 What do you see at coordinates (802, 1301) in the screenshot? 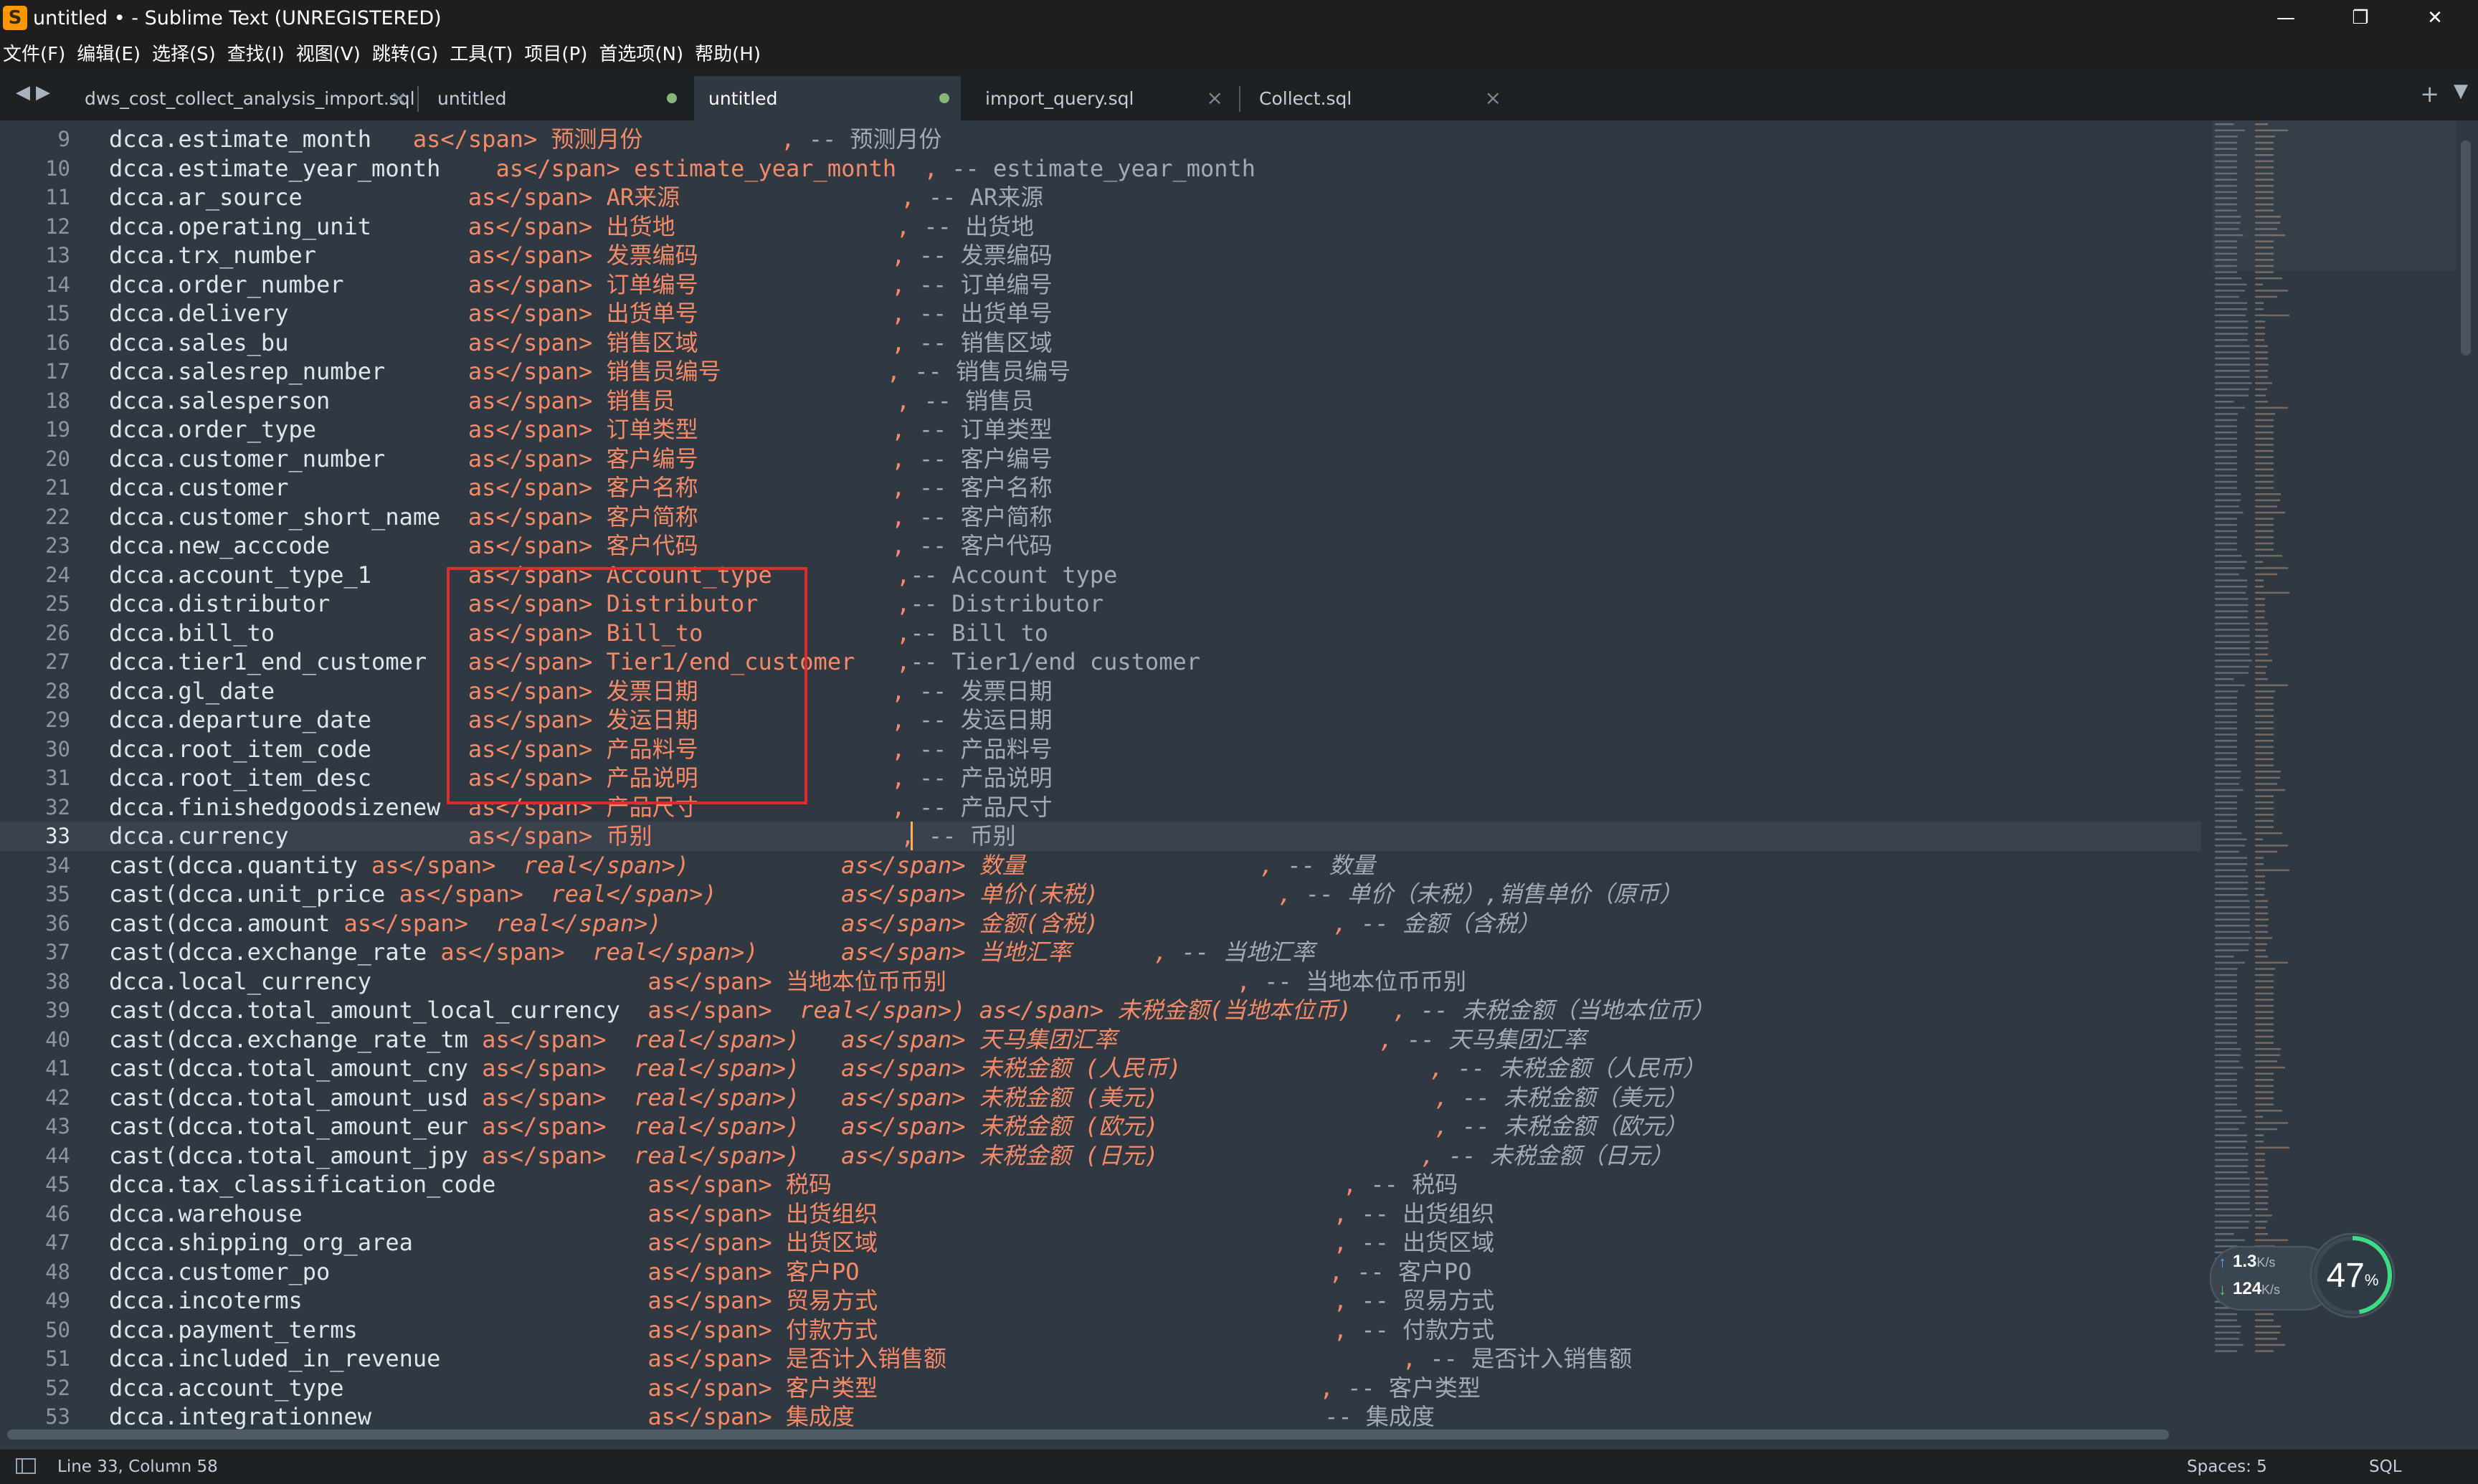
I see `code-text: dcca.incoterms as</span> 贸易方式 , -- 贸易方式` at bounding box center [802, 1301].